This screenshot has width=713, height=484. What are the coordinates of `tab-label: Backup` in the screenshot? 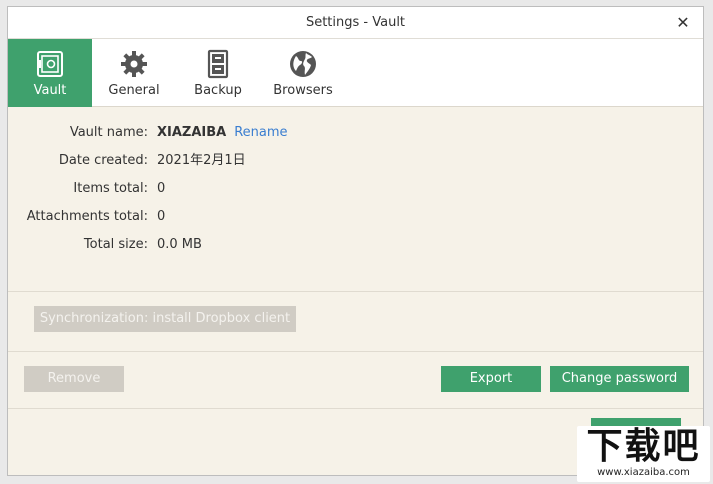 It's located at (218, 90).